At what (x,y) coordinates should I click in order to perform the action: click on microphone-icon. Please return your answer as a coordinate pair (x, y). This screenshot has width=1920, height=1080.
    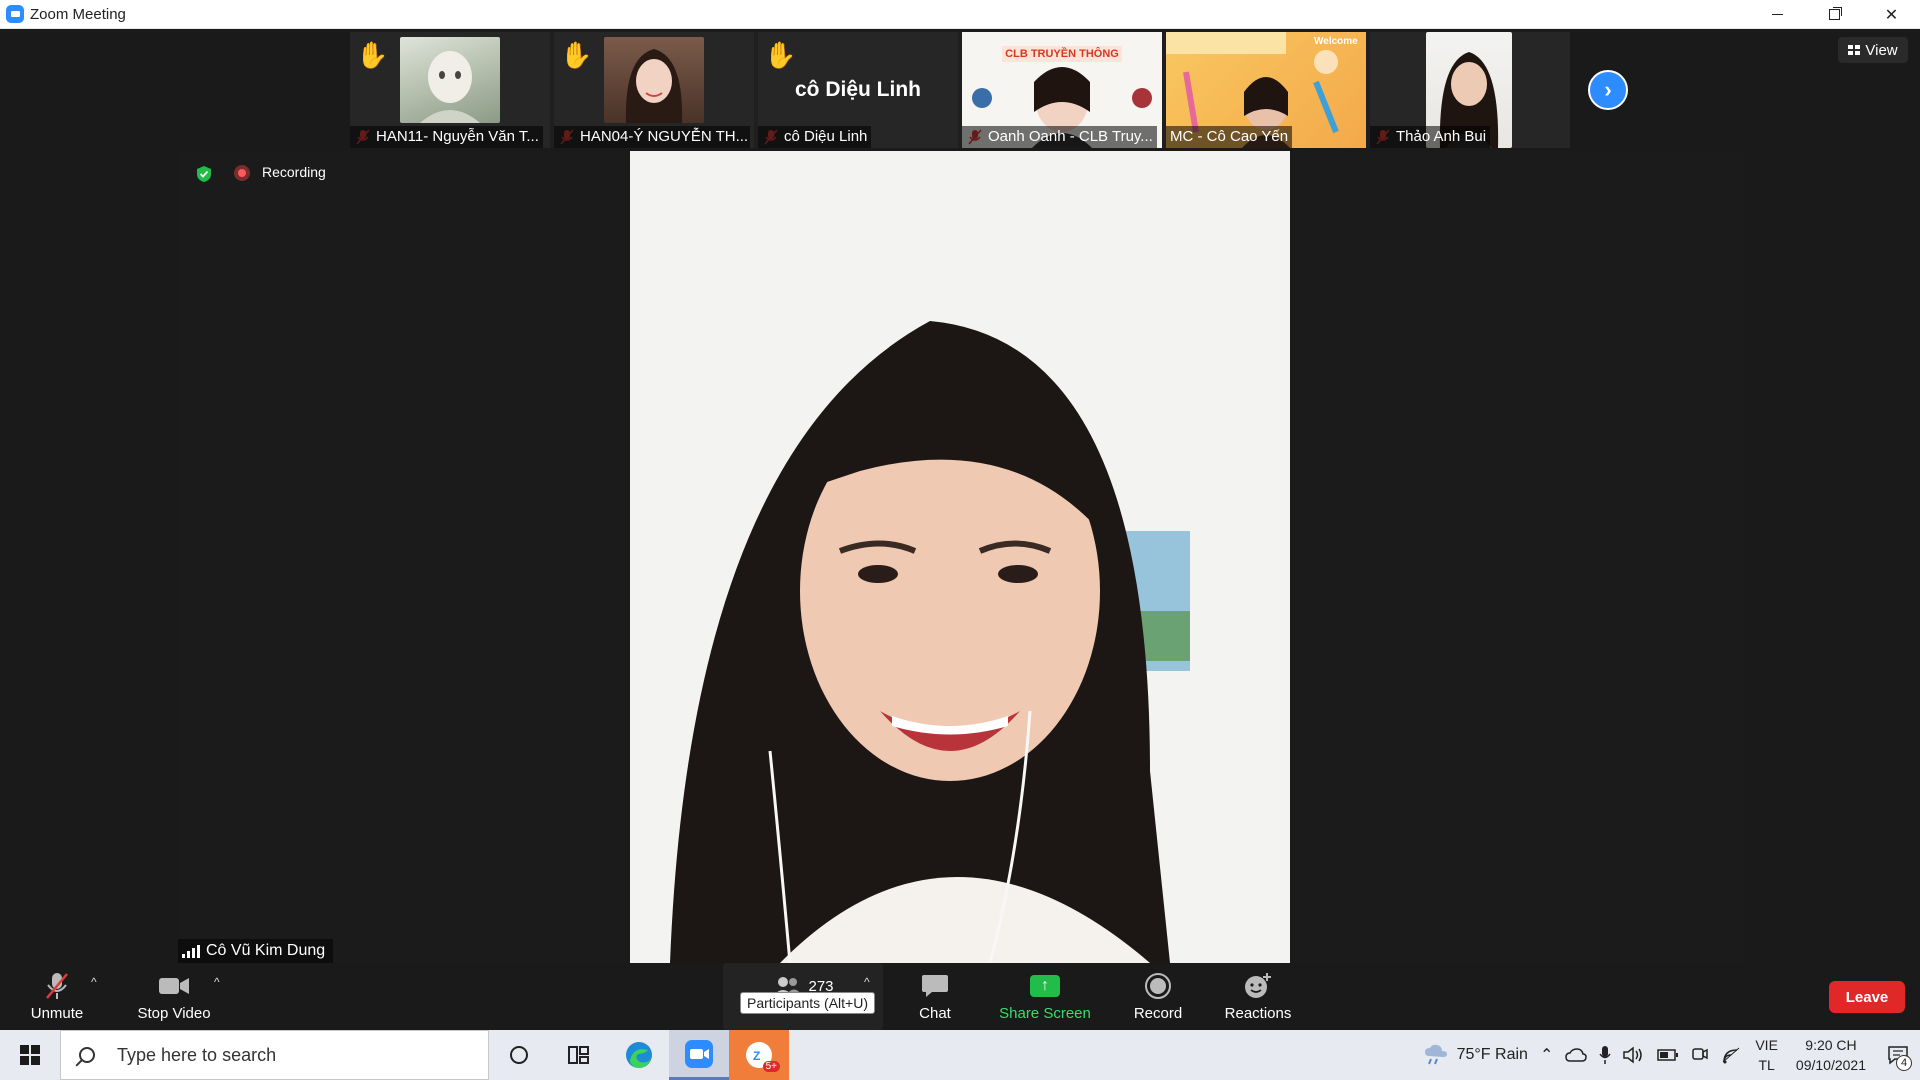
    Looking at the image, I should click on (1605, 1055).